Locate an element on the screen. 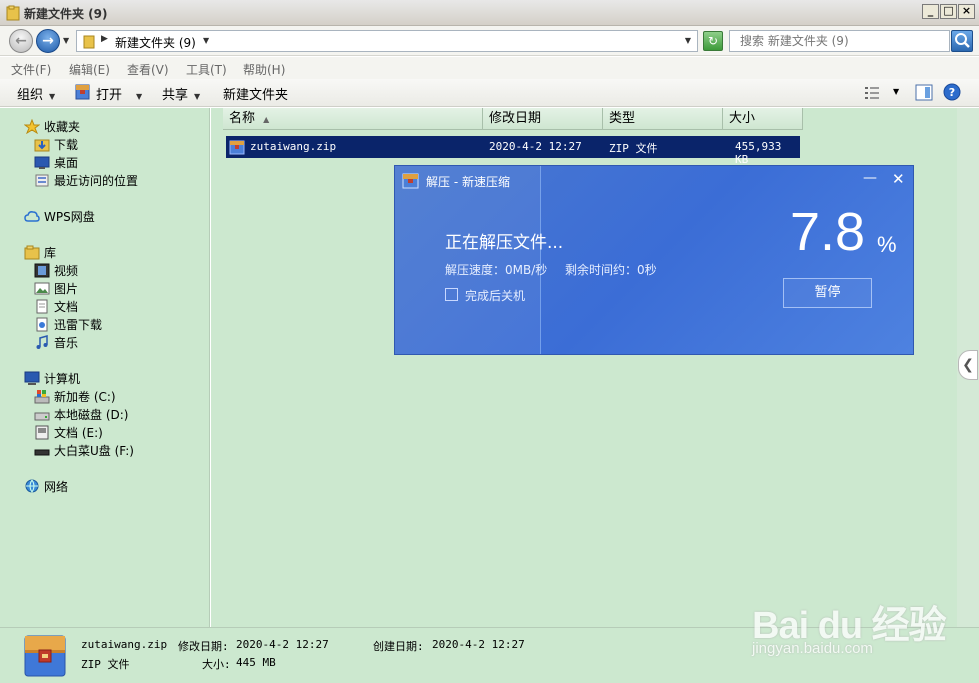  nav-drive-c: 新加卷 (C:) is located at coordinates (75, 396).